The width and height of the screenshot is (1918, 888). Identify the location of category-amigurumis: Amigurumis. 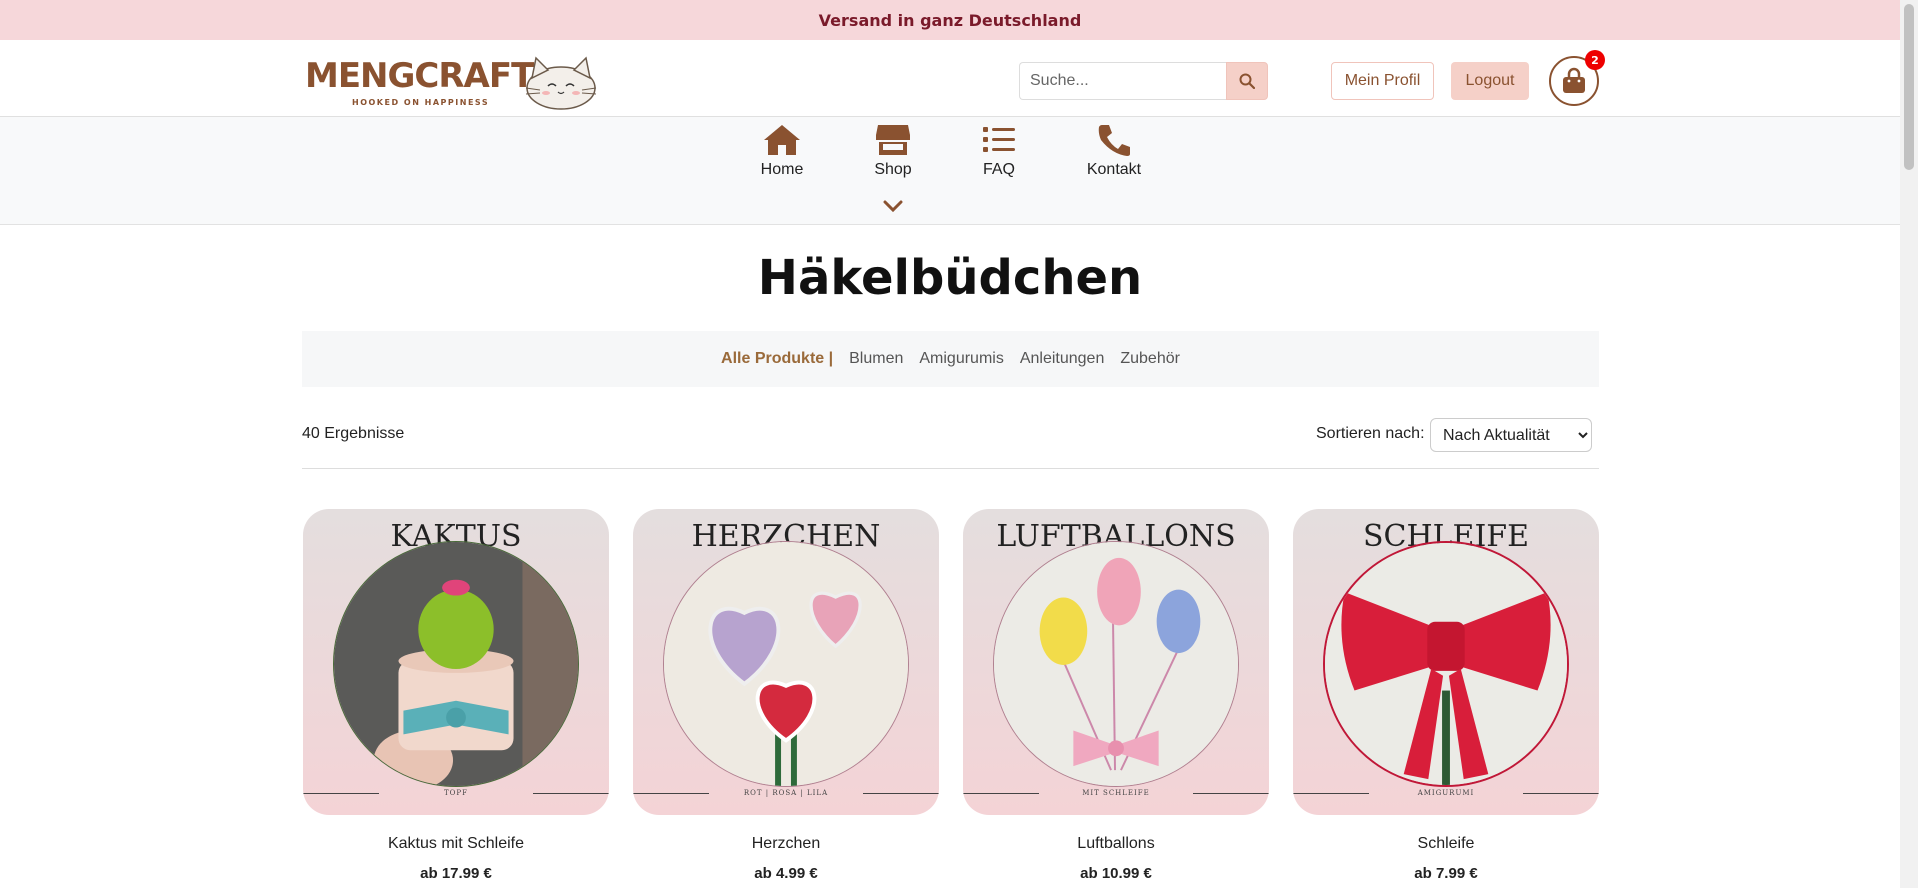
(961, 359).